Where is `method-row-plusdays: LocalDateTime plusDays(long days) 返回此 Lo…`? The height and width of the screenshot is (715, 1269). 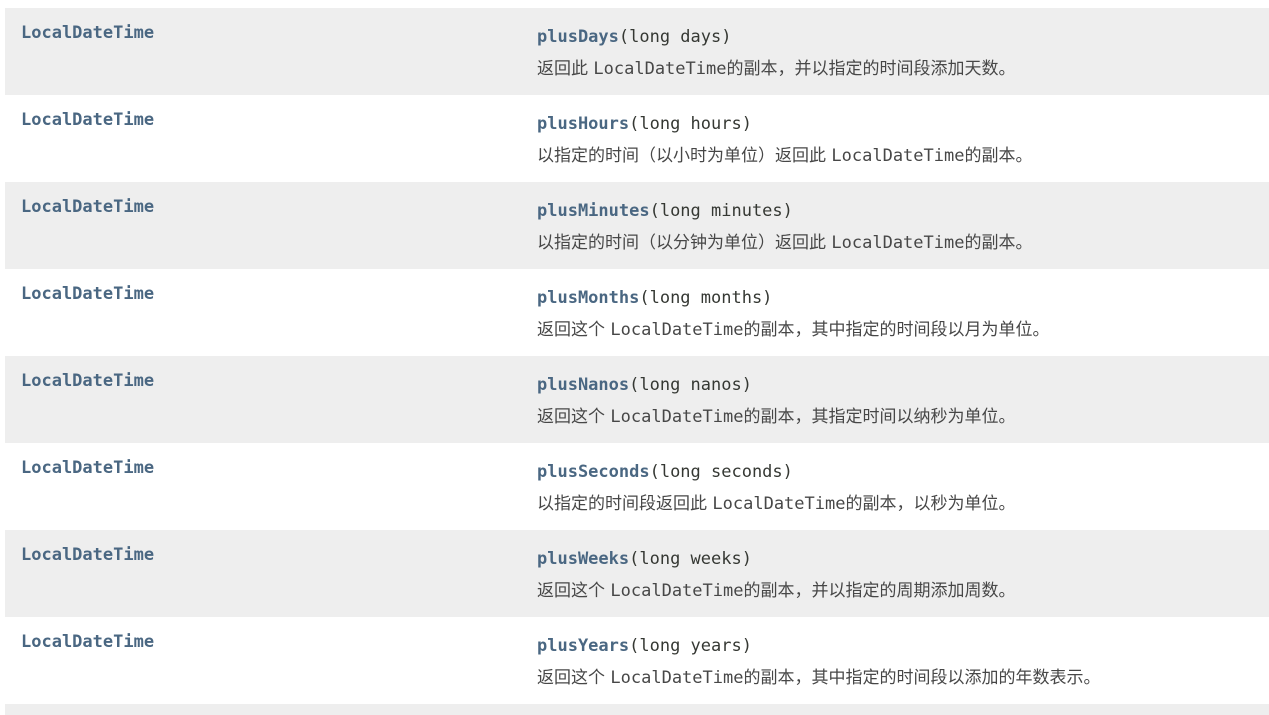 method-row-plusdays: LocalDateTime plusDays(long days) 返回此 Lo… is located at coordinates (637, 51).